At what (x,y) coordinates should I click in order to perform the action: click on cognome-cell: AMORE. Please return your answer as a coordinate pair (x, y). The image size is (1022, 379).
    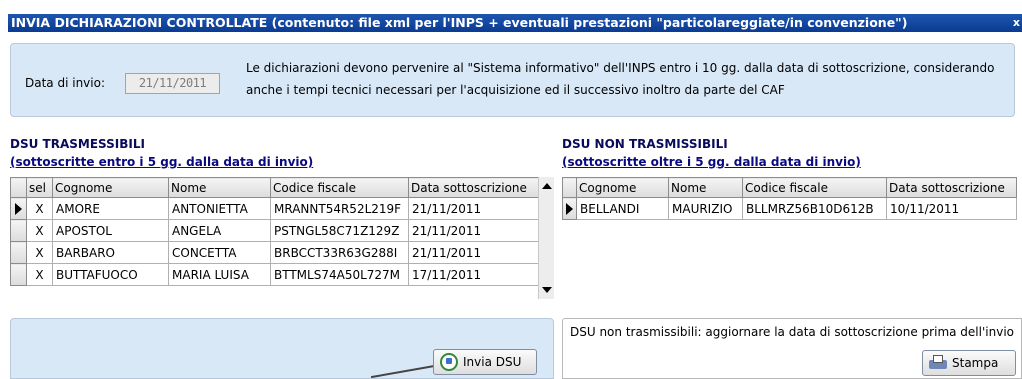
    Looking at the image, I should click on (110, 208).